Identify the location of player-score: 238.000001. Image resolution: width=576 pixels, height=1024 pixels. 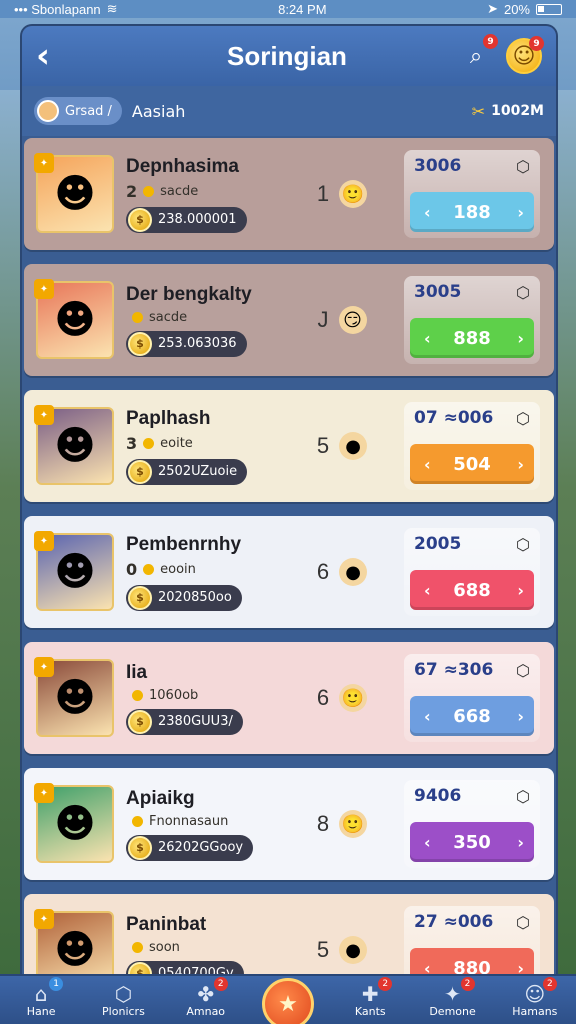
(197, 219).